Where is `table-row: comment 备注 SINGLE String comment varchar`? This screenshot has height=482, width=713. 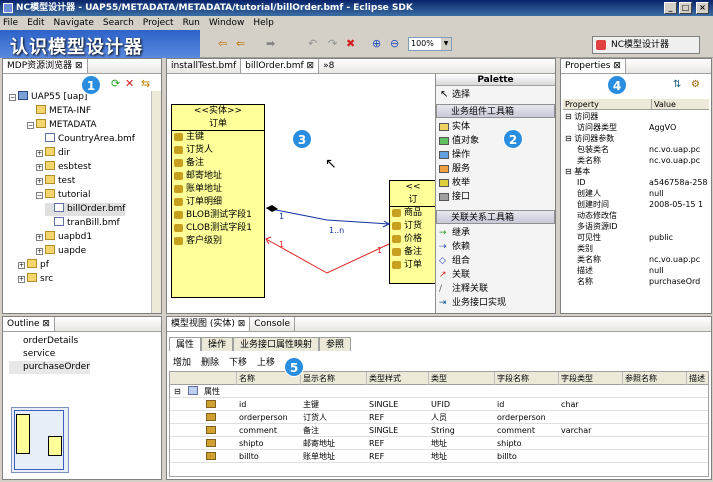
table-row: comment 备注 SINGLE String comment varchar is located at coordinates (439, 430).